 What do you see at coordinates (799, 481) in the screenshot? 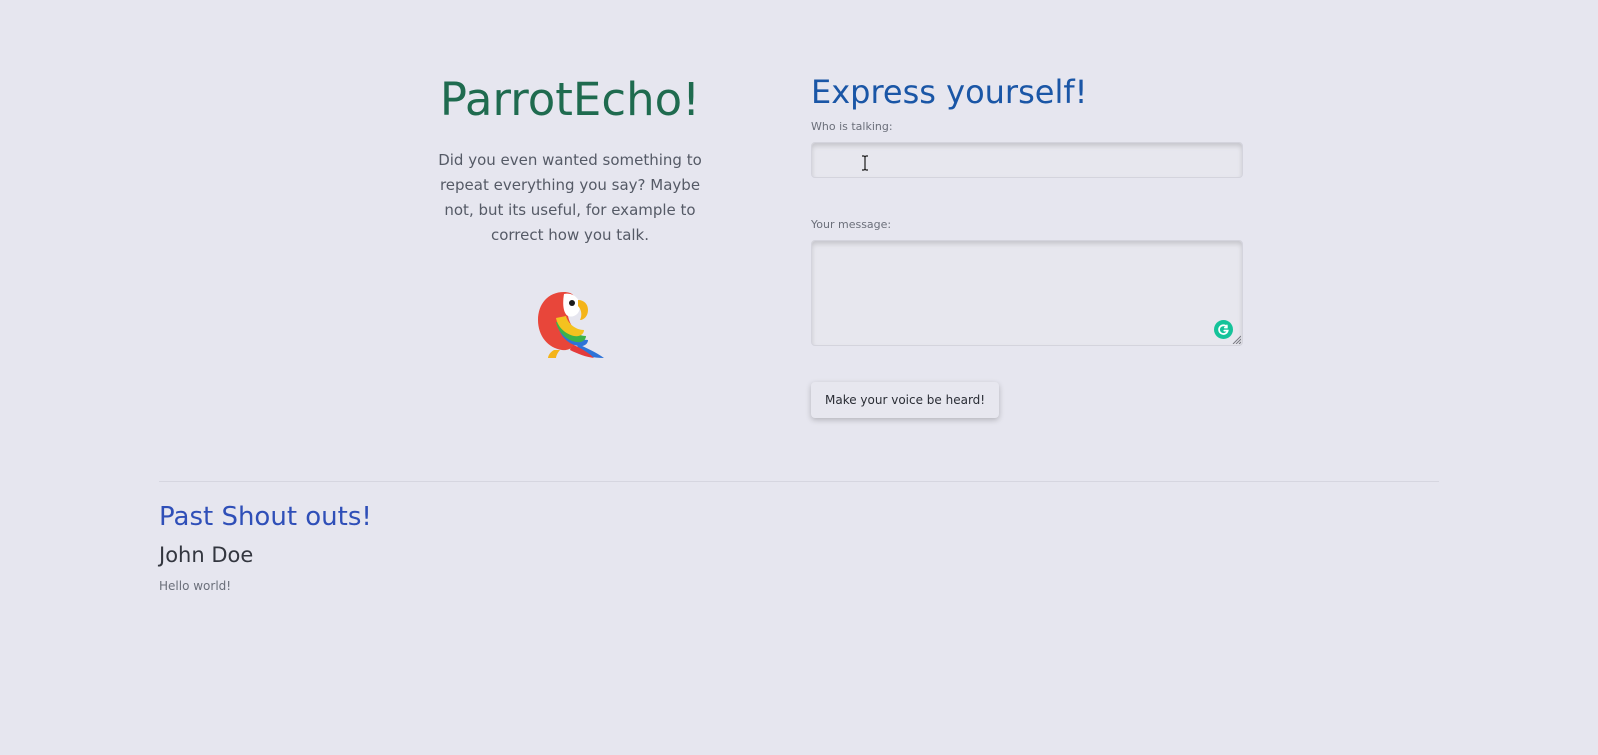
I see `section-divider` at bounding box center [799, 481].